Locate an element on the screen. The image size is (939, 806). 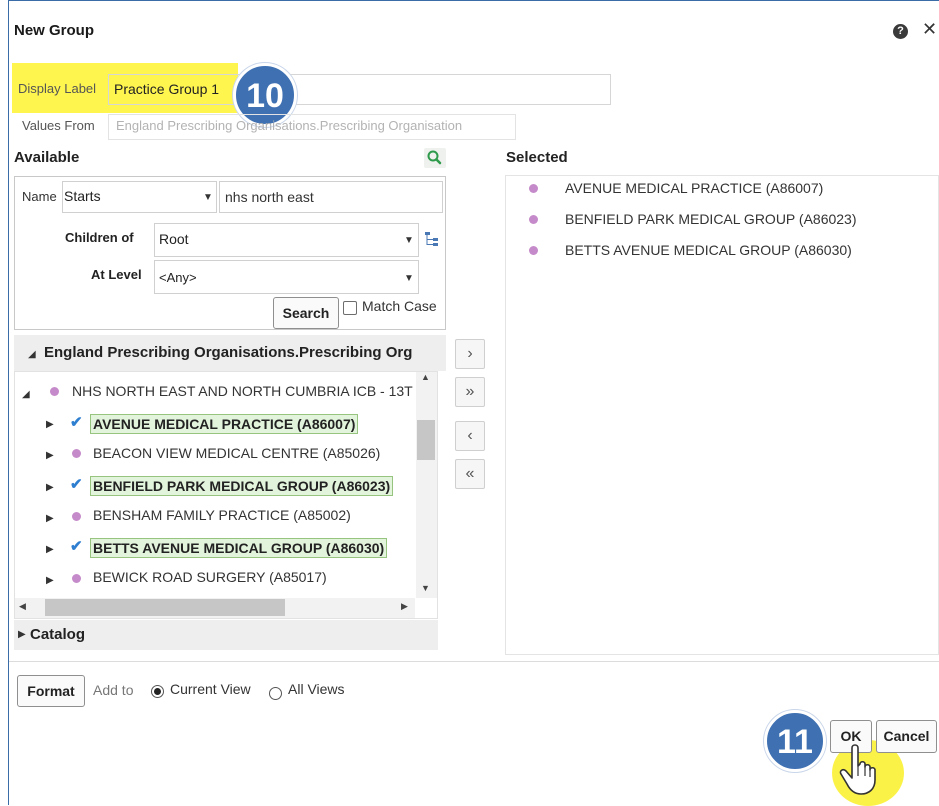
name-search-value: nhs north east is located at coordinates (269, 197).